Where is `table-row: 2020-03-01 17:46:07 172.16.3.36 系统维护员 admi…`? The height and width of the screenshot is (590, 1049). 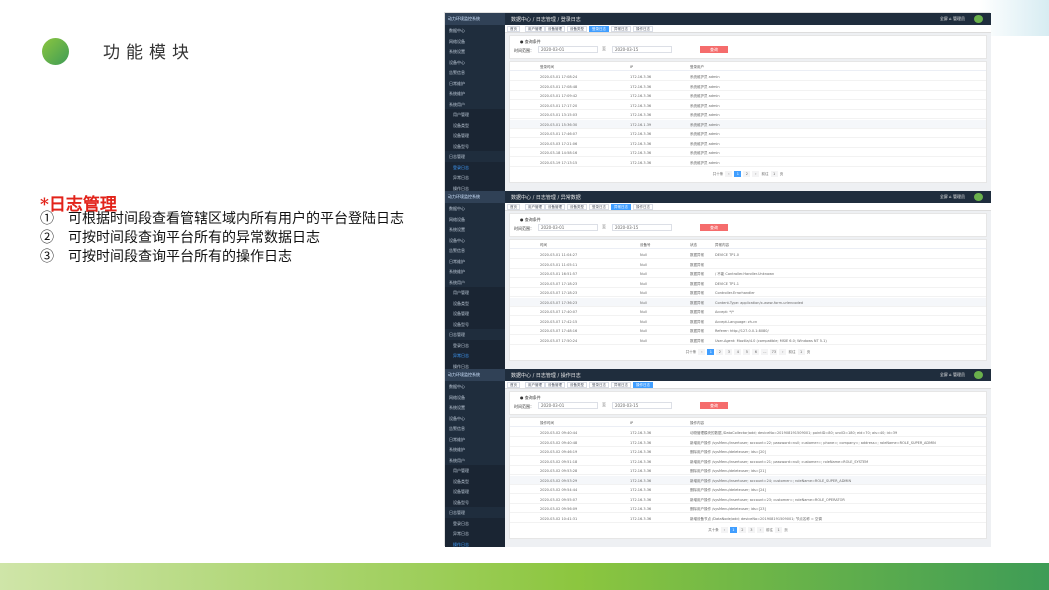 table-row: 2020-03-01 17:46:07 172.16.3.36 系统维护员 admi… is located at coordinates (748, 133).